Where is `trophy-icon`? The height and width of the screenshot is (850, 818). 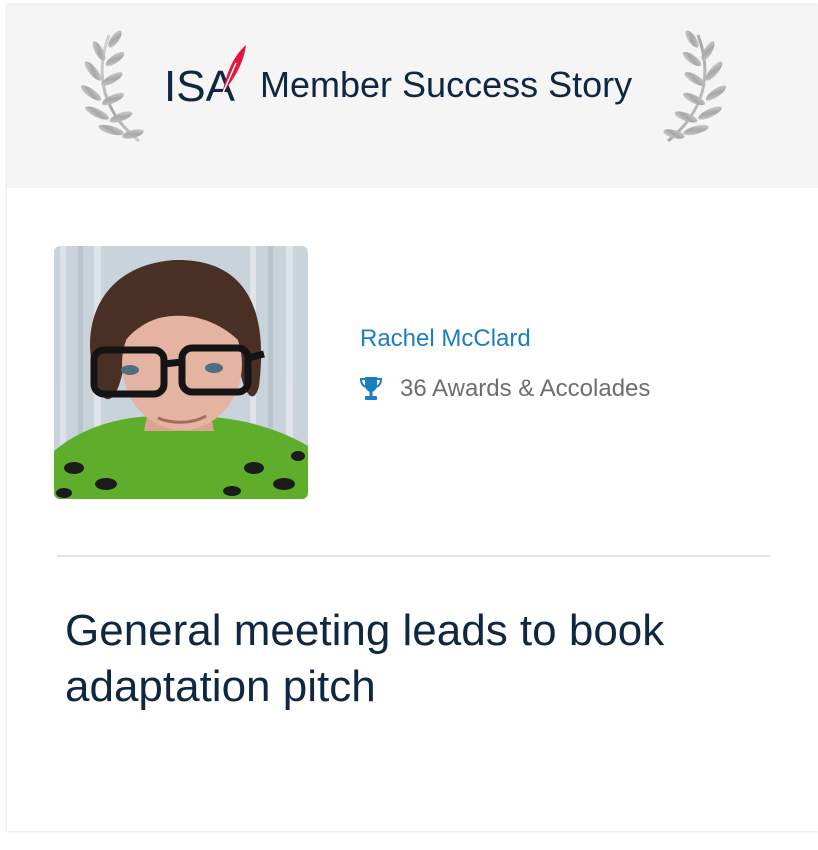 trophy-icon is located at coordinates (371, 388).